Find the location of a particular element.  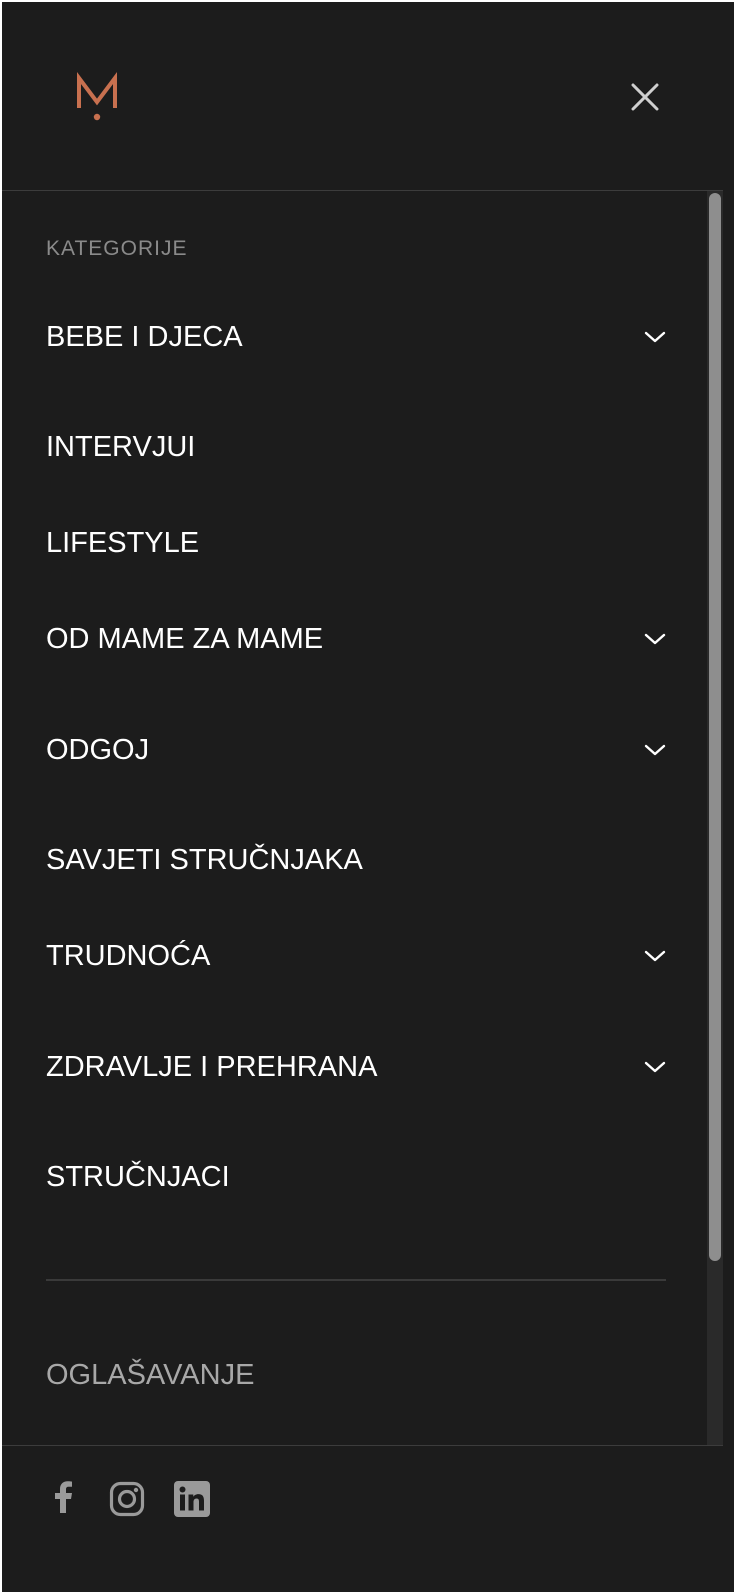

menu-item-label: LIFESTYLE is located at coordinates (123, 542).